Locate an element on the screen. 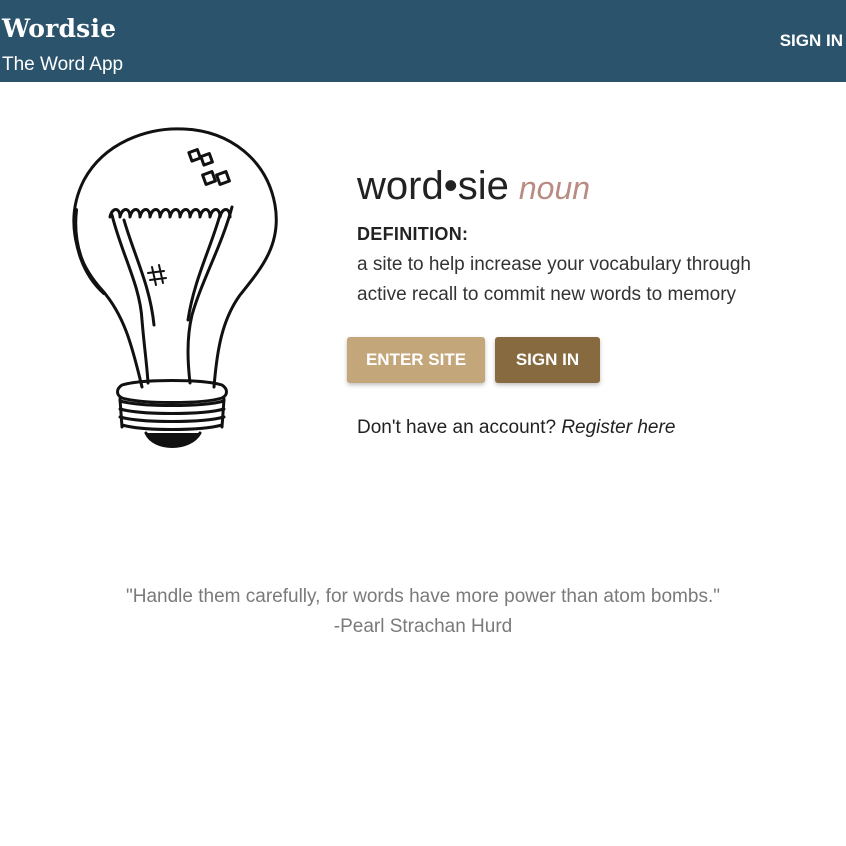  header-sign-in-link: SIGN IN is located at coordinates (811, 41).